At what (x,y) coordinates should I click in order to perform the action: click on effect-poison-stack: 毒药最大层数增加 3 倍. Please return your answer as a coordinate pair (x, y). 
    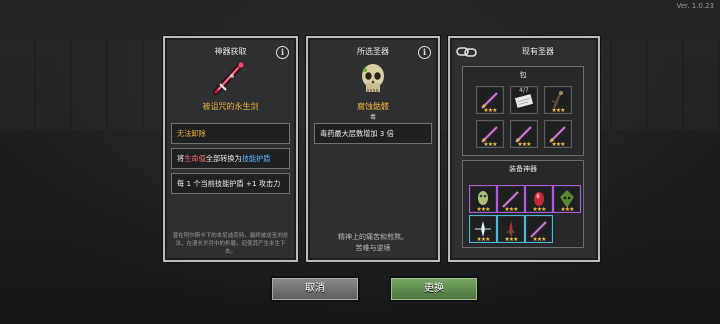
    Looking at the image, I should click on (373, 133).